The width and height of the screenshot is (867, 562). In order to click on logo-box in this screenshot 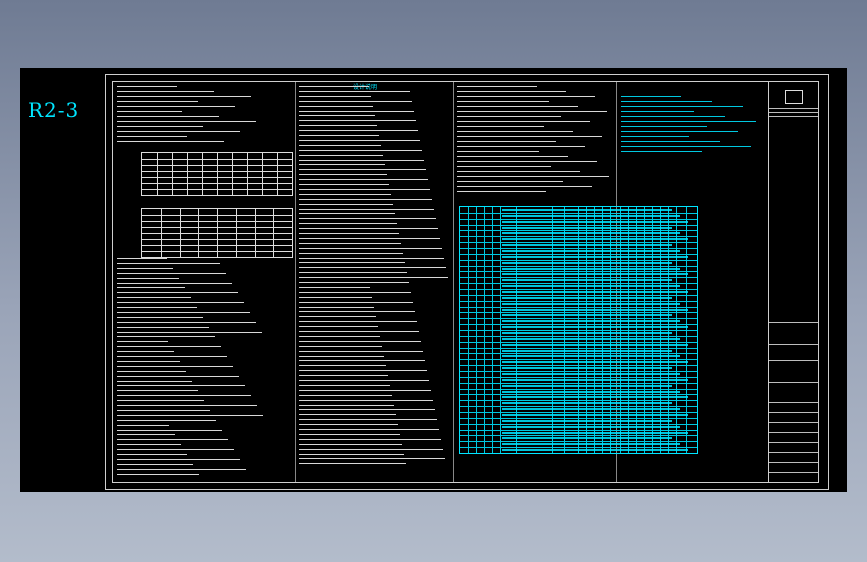, I will do `click(794, 97)`.